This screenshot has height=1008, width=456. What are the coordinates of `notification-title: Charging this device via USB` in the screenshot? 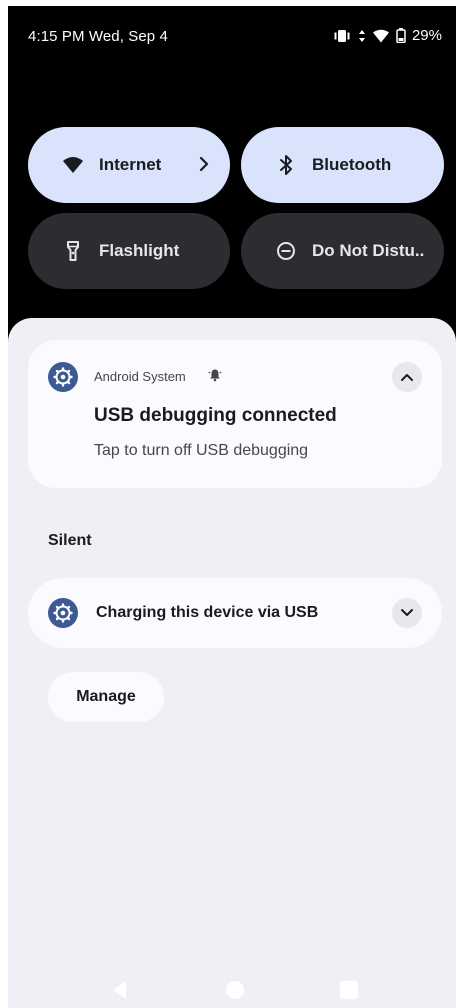 It's located at (207, 612).